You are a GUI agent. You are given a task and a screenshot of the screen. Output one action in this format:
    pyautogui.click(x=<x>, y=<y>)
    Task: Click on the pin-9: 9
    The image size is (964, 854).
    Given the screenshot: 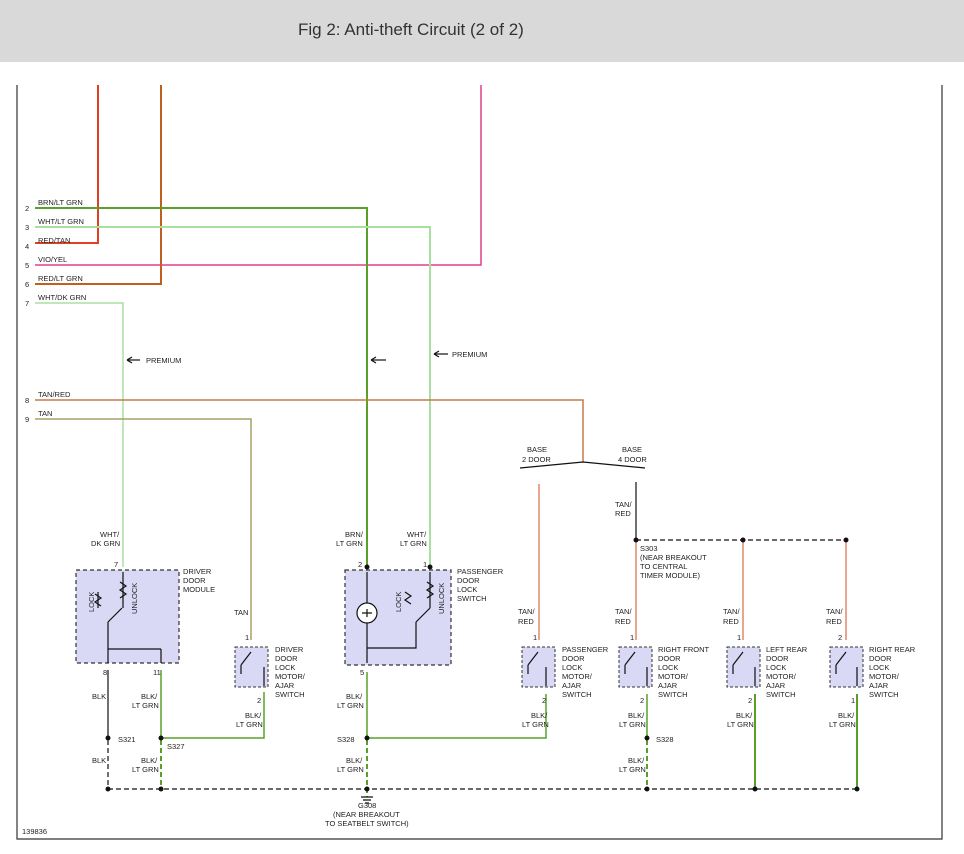 What is the action you would take?
    pyautogui.click(x=27, y=419)
    